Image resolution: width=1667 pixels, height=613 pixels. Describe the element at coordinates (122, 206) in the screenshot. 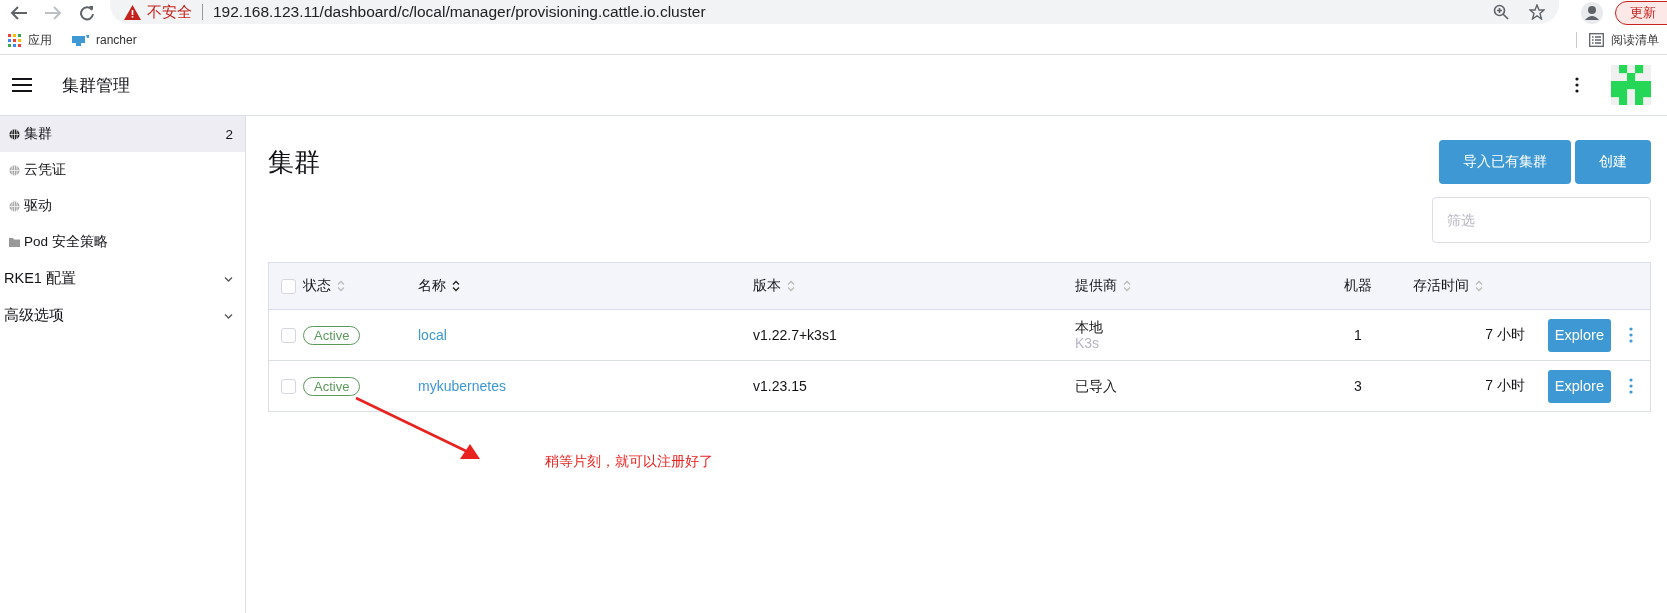

I see `sidebar-item: 驱动` at that location.